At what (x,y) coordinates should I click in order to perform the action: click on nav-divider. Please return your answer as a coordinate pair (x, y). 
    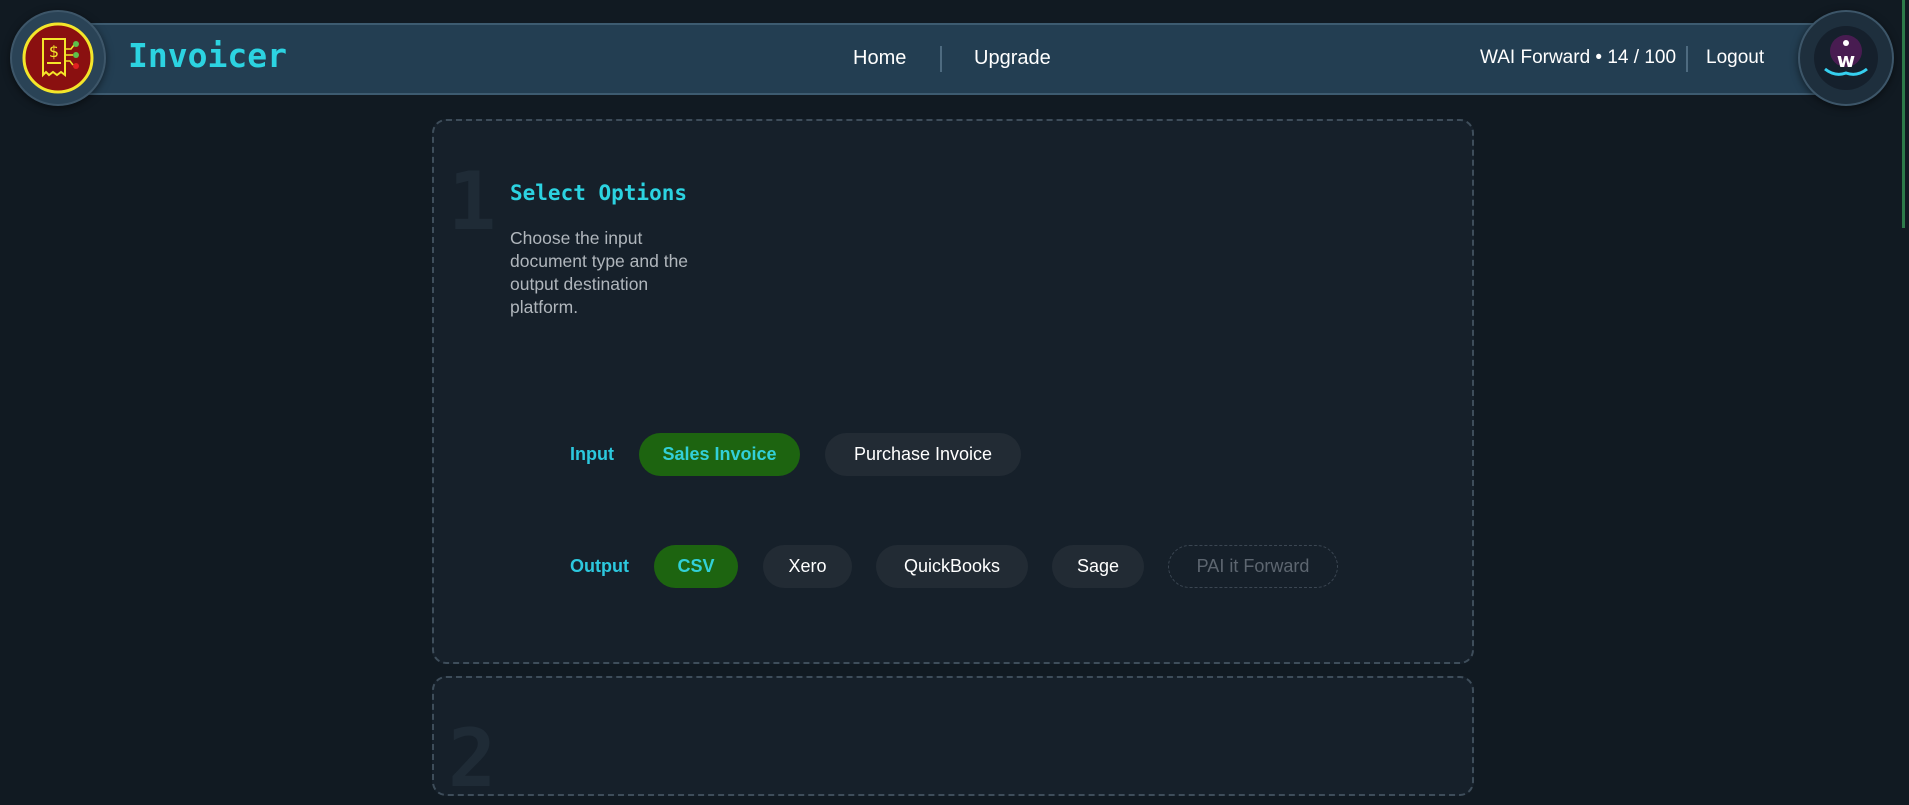
    Looking at the image, I should click on (941, 59).